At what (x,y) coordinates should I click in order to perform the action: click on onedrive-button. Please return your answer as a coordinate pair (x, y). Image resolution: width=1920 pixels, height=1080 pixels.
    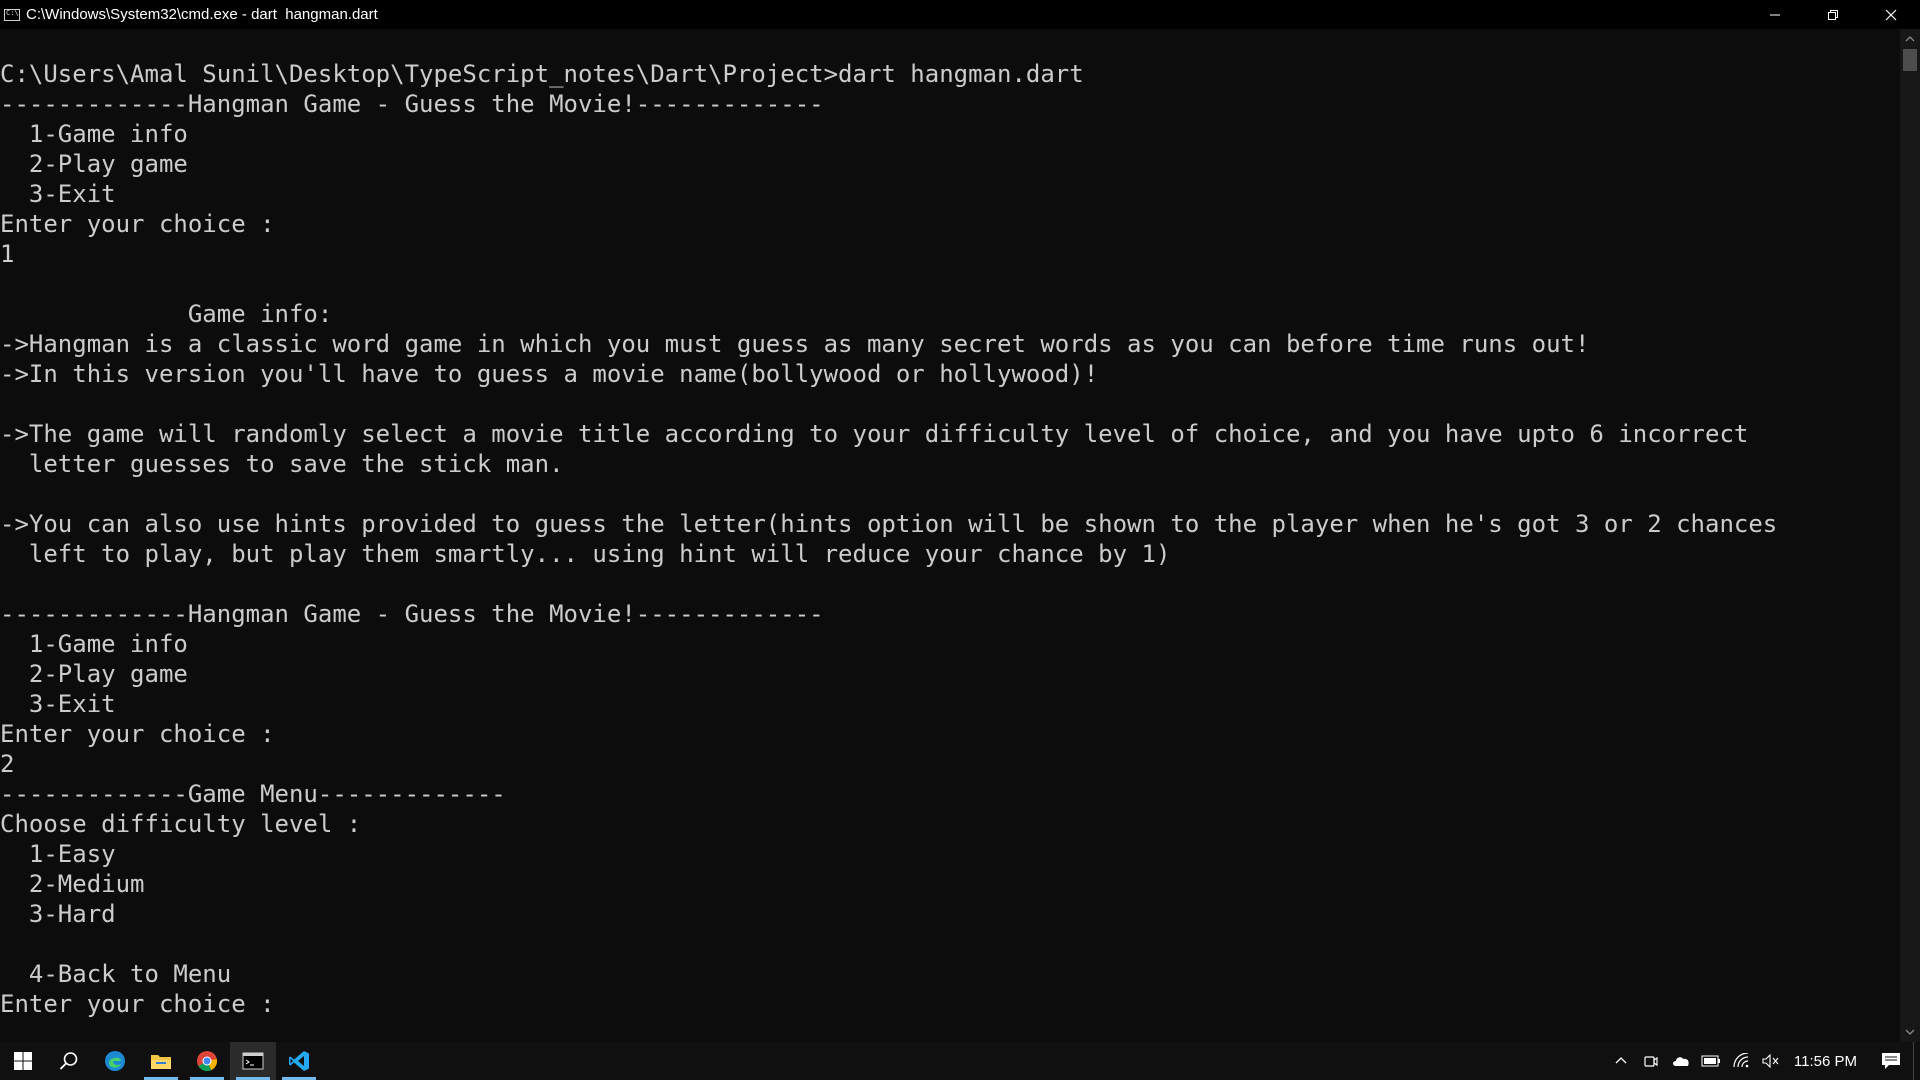
    Looking at the image, I should click on (1681, 1061).